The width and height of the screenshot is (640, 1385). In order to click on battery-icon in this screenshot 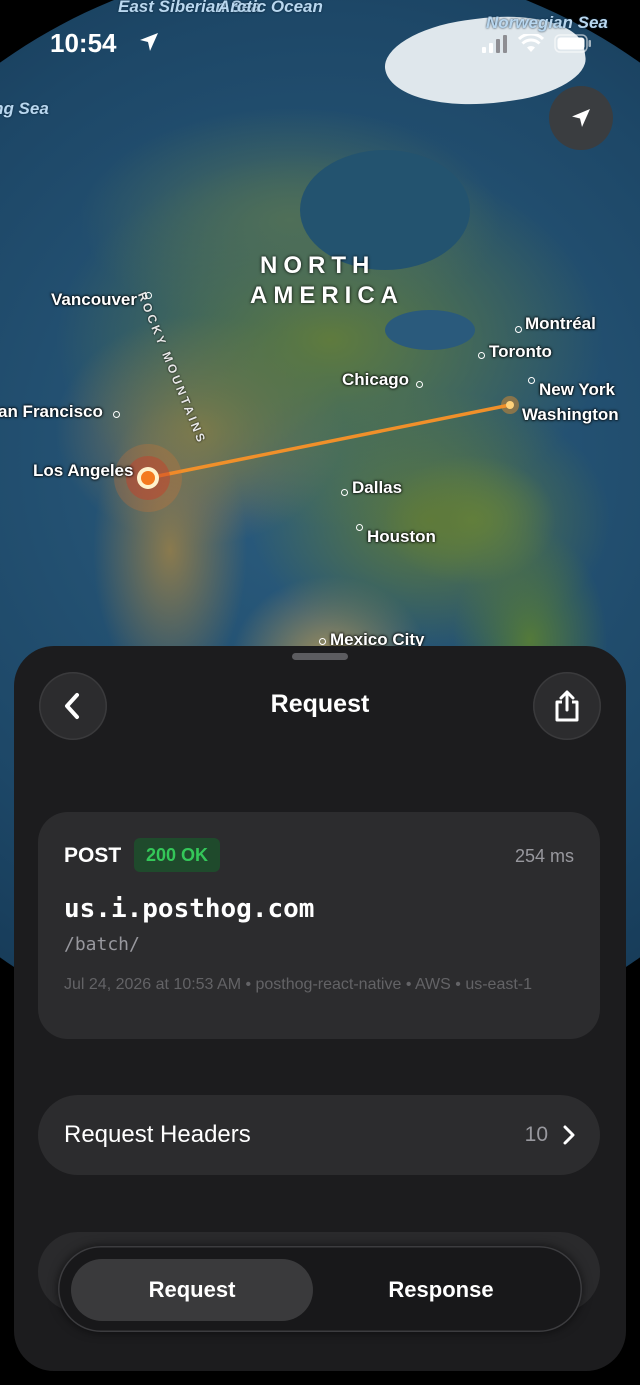, I will do `click(572, 43)`.